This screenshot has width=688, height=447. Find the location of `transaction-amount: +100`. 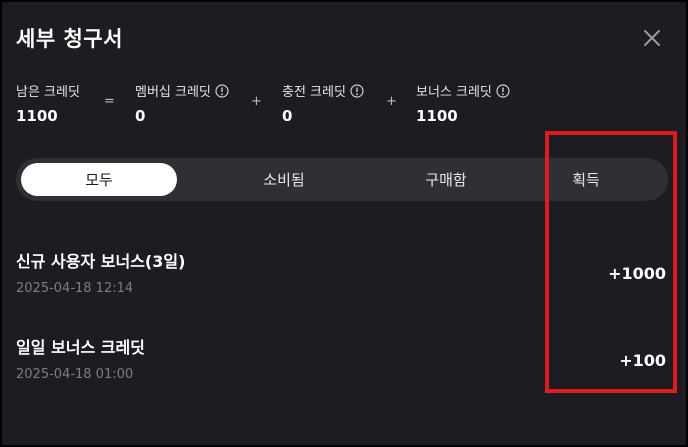

transaction-amount: +100 is located at coordinates (642, 360).